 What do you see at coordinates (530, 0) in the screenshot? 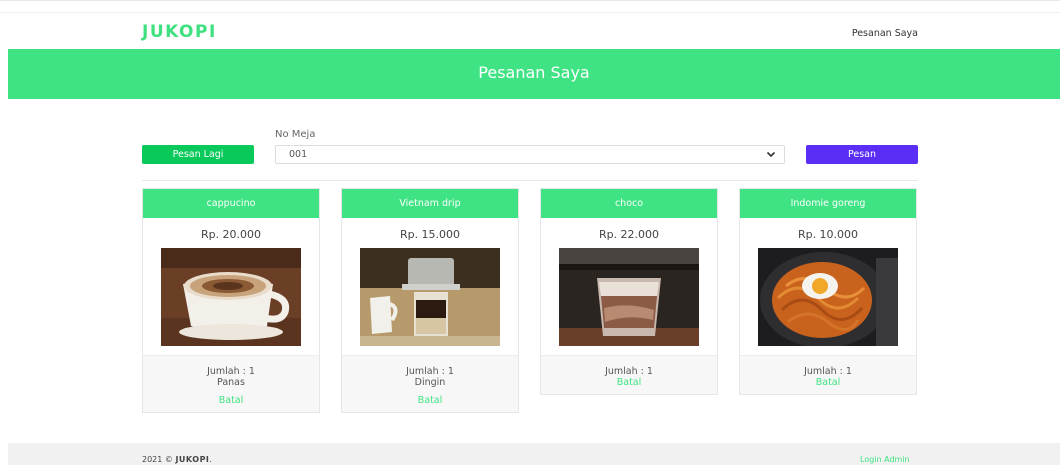
I see `top-border` at bounding box center [530, 0].